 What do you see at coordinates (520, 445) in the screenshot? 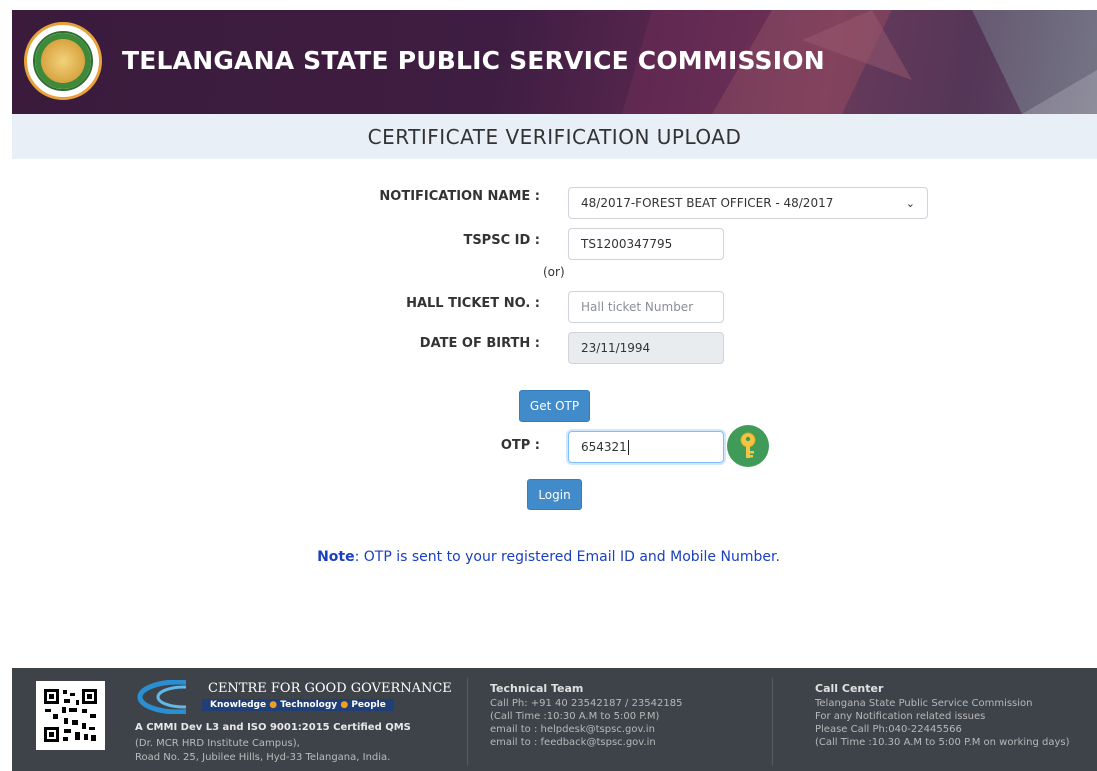
I see `otp-label: OTP :` at bounding box center [520, 445].